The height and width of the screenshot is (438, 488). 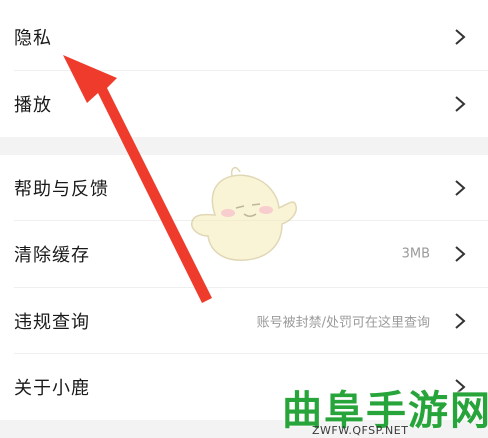 I want to click on chick-mascot, so click(x=244, y=213).